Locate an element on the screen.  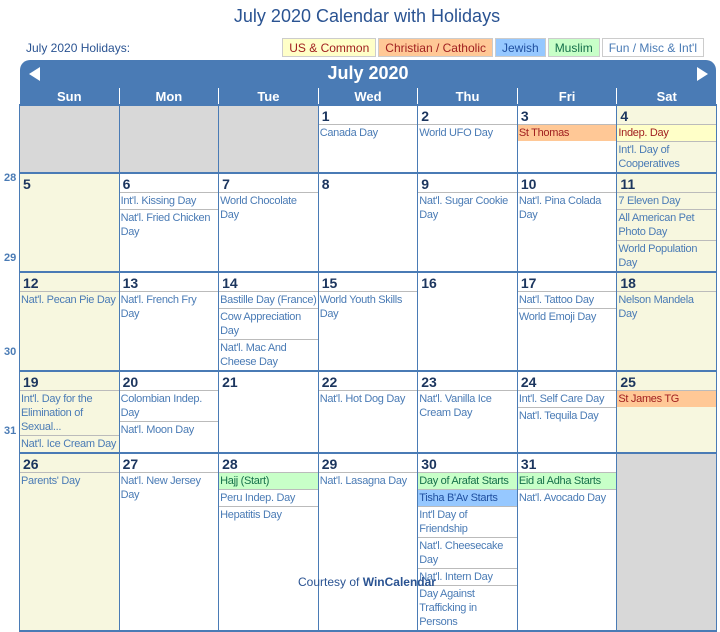
day-cell: 23 Nat'l. Vanilla Ice Cream Day is located at coordinates (467, 412).